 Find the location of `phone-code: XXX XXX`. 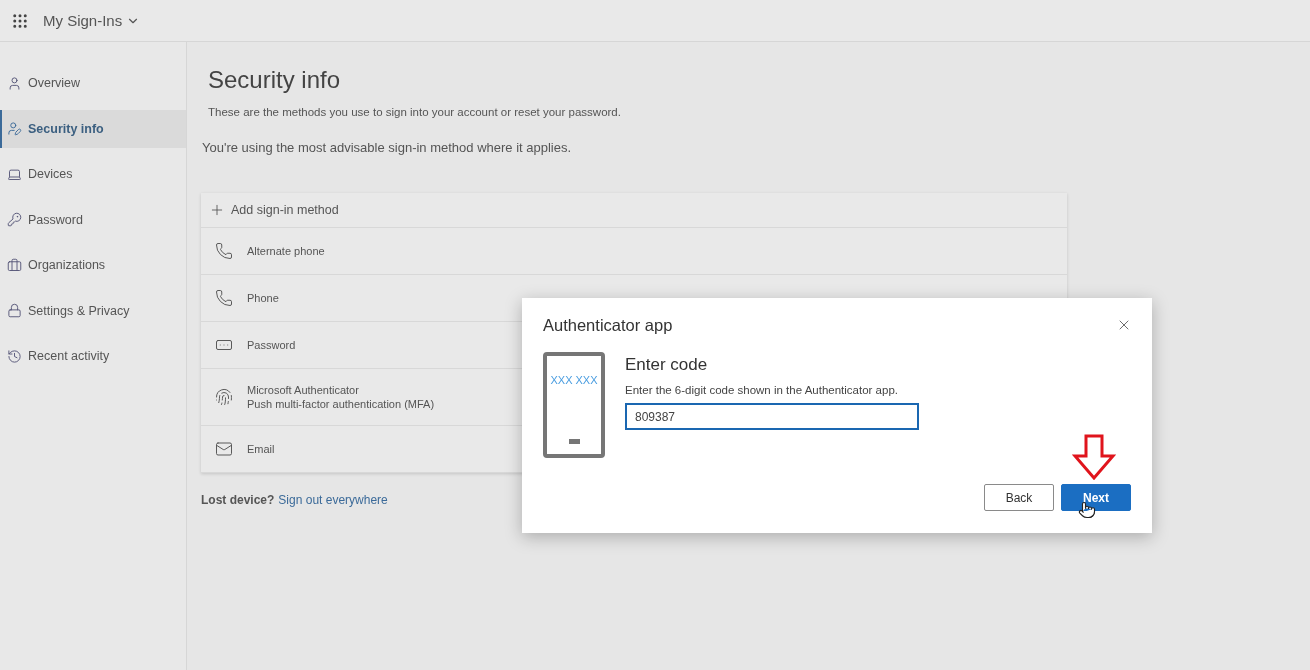

phone-code: XXX XXX is located at coordinates (574, 380).